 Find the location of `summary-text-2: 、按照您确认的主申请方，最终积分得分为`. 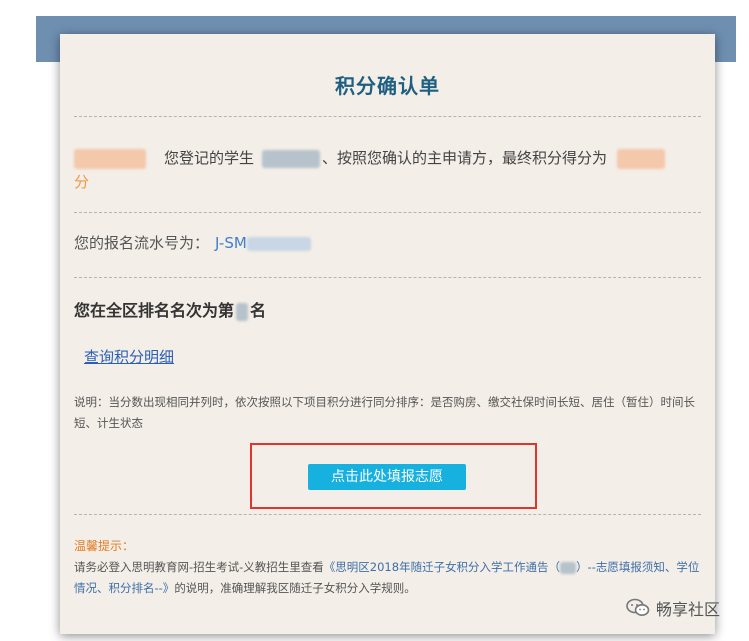

summary-text-2: 、按照您确认的主申请方，最终积分得分为 is located at coordinates (465, 158).